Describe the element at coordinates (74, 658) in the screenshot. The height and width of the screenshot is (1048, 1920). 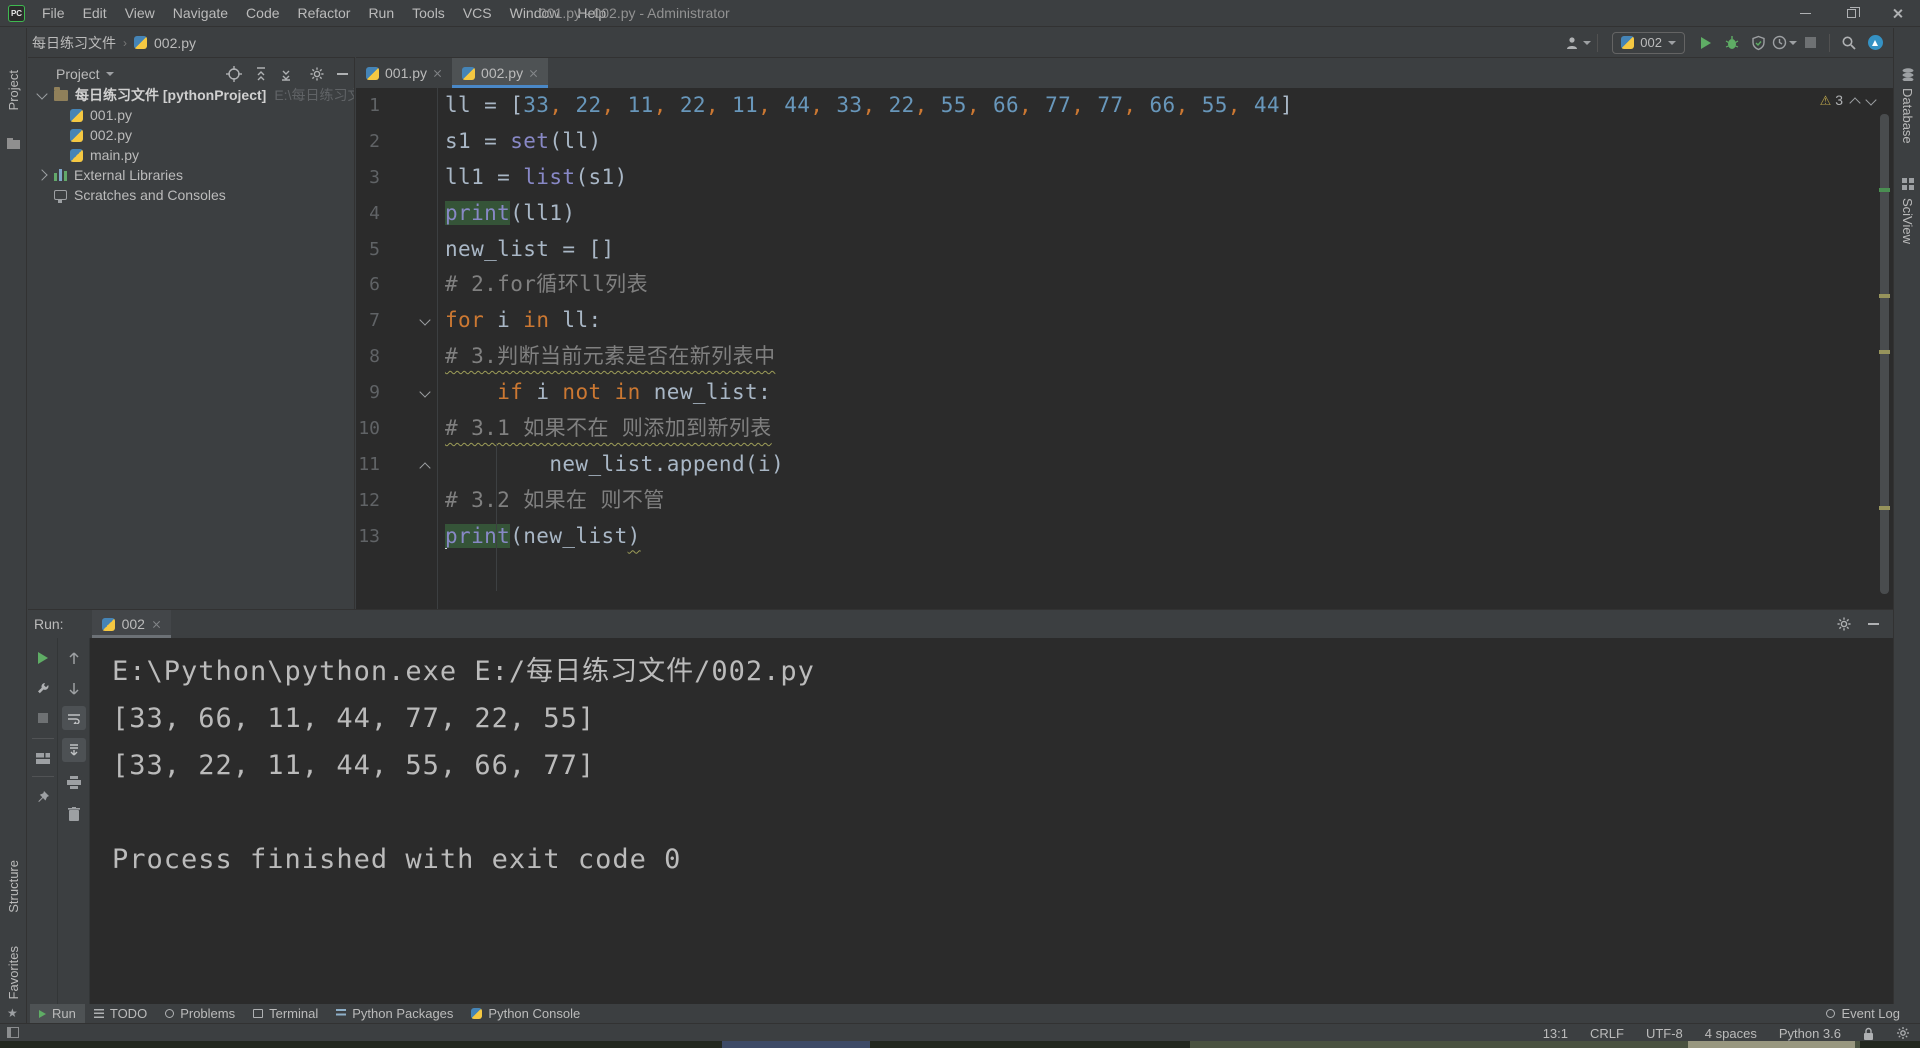
I see `up-stack-trace-button` at that location.